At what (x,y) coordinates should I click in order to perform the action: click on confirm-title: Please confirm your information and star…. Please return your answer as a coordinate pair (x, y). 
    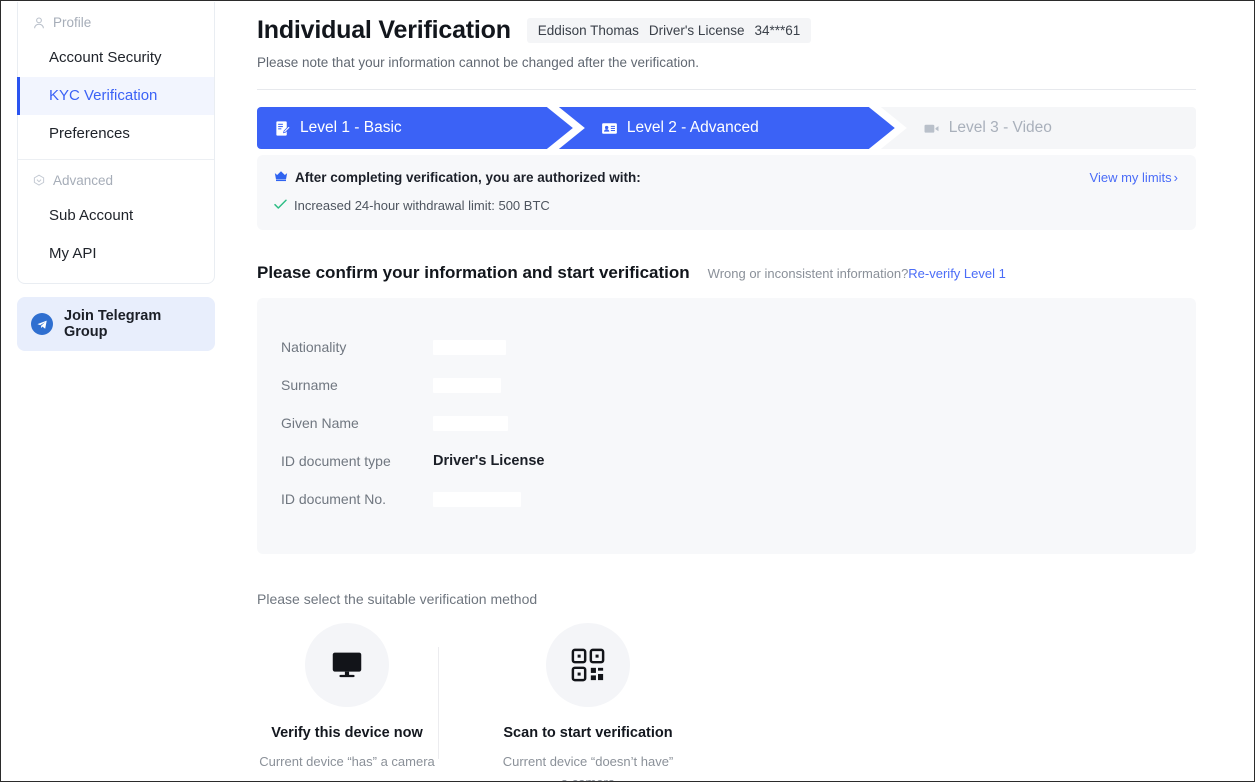
    Looking at the image, I should click on (473, 272).